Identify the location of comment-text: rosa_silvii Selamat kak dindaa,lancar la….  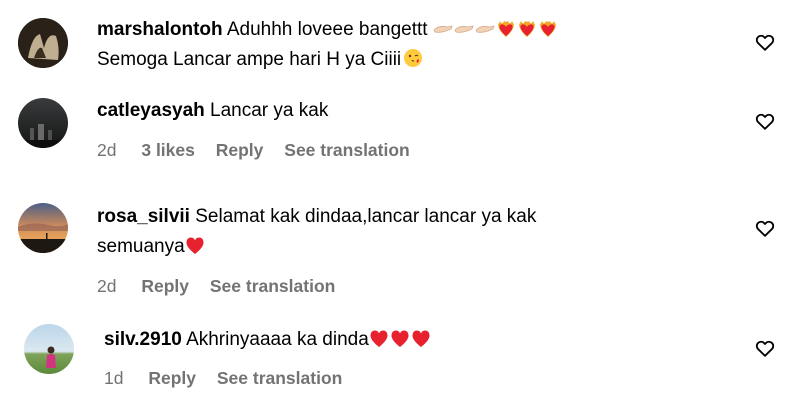
(316, 216).